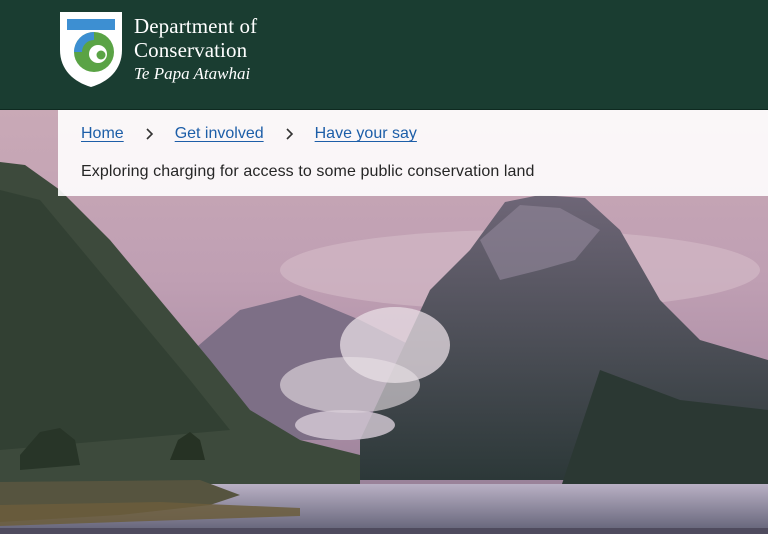 The width and height of the screenshot is (768, 534). I want to click on logo-line-department: Department of, so click(196, 26).